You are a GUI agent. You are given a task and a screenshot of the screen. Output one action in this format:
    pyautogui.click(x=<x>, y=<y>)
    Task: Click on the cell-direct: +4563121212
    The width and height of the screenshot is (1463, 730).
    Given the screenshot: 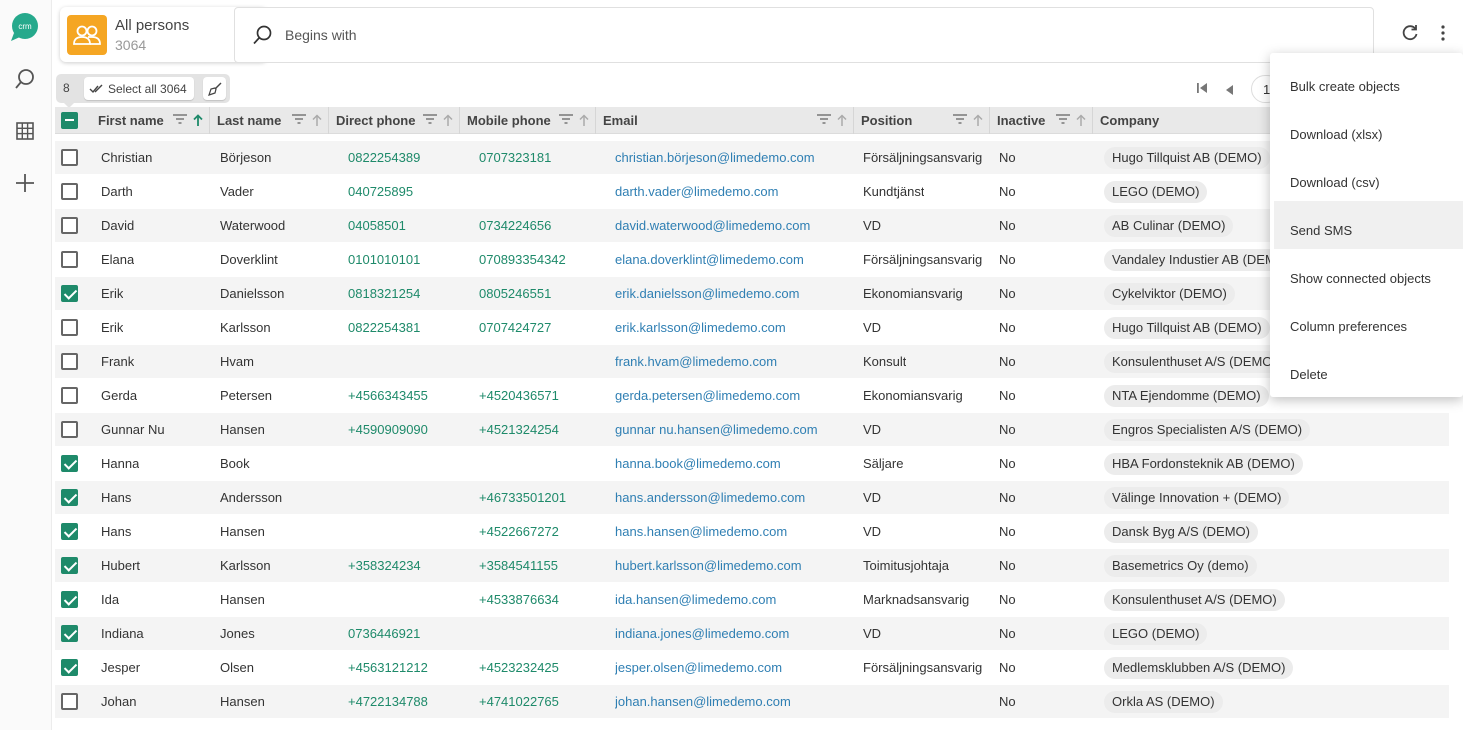 What is the action you would take?
    pyautogui.click(x=388, y=668)
    